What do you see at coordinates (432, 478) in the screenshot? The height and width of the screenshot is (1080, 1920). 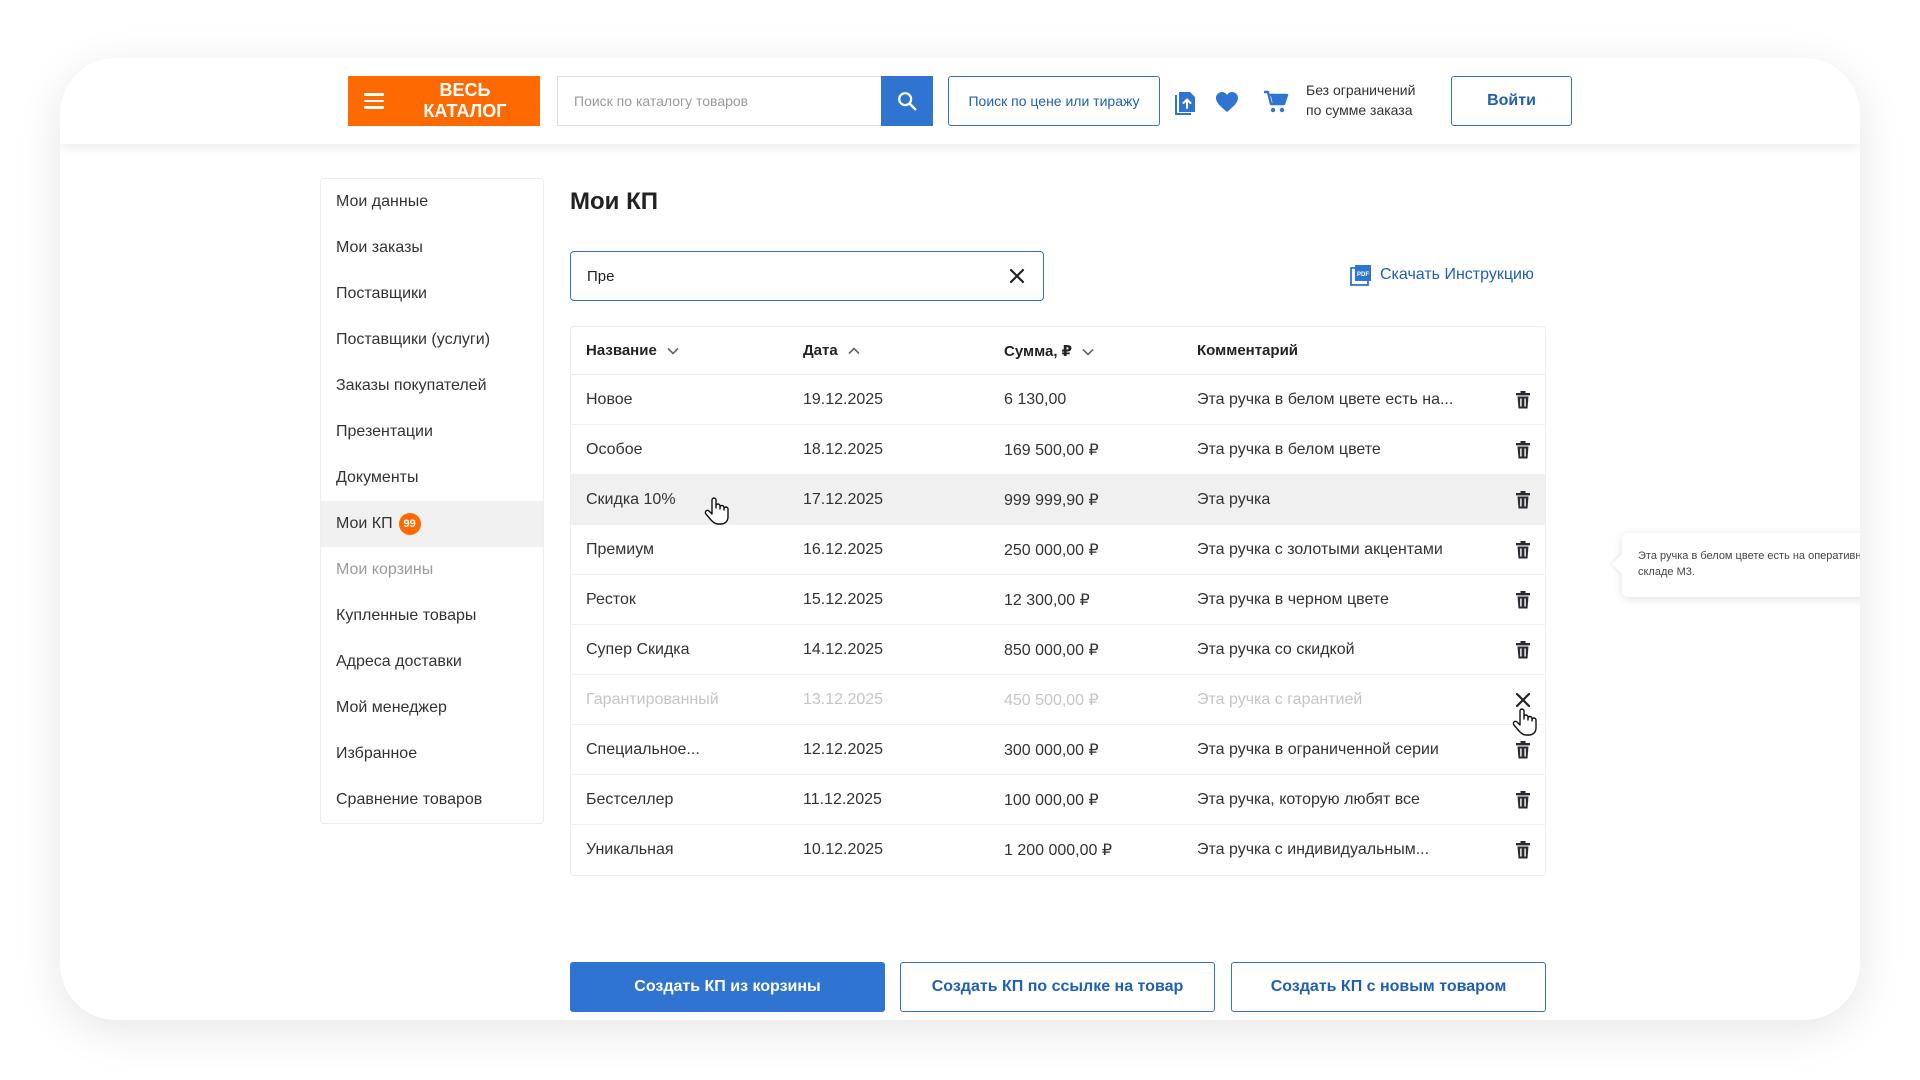 I see `sidebar-item-documents: Документы` at bounding box center [432, 478].